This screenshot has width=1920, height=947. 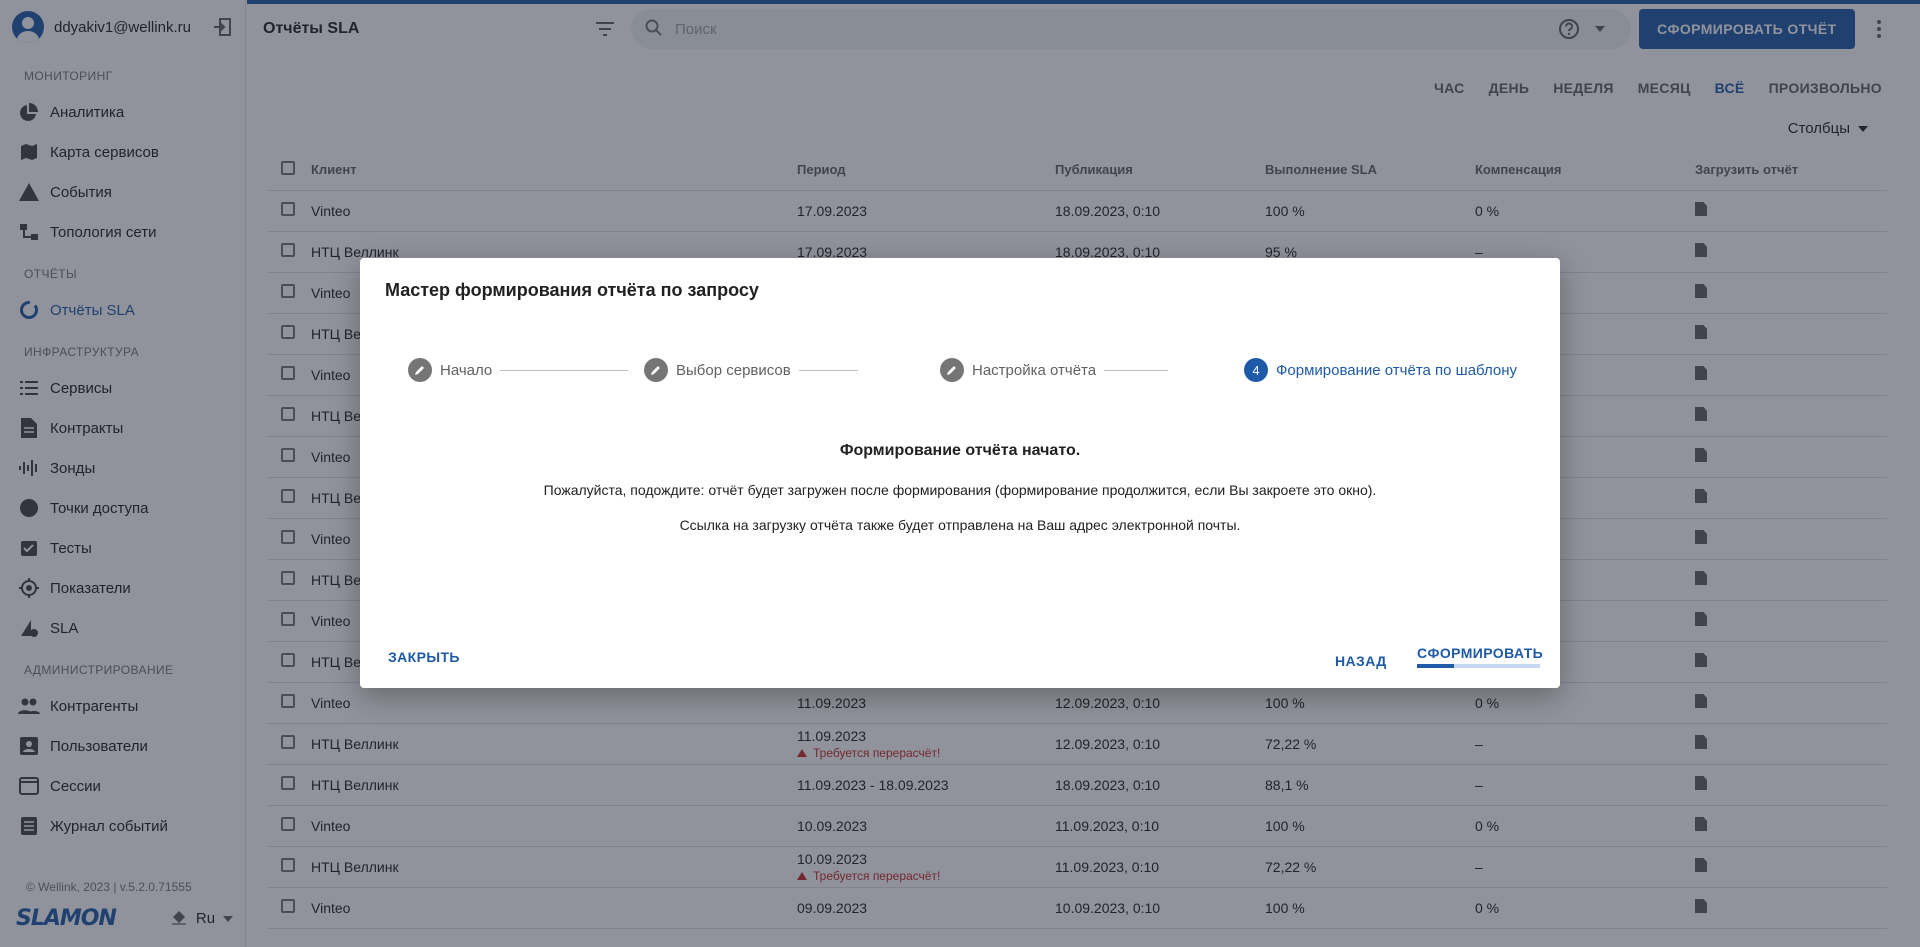 I want to click on step-label: Начало, so click(x=466, y=370).